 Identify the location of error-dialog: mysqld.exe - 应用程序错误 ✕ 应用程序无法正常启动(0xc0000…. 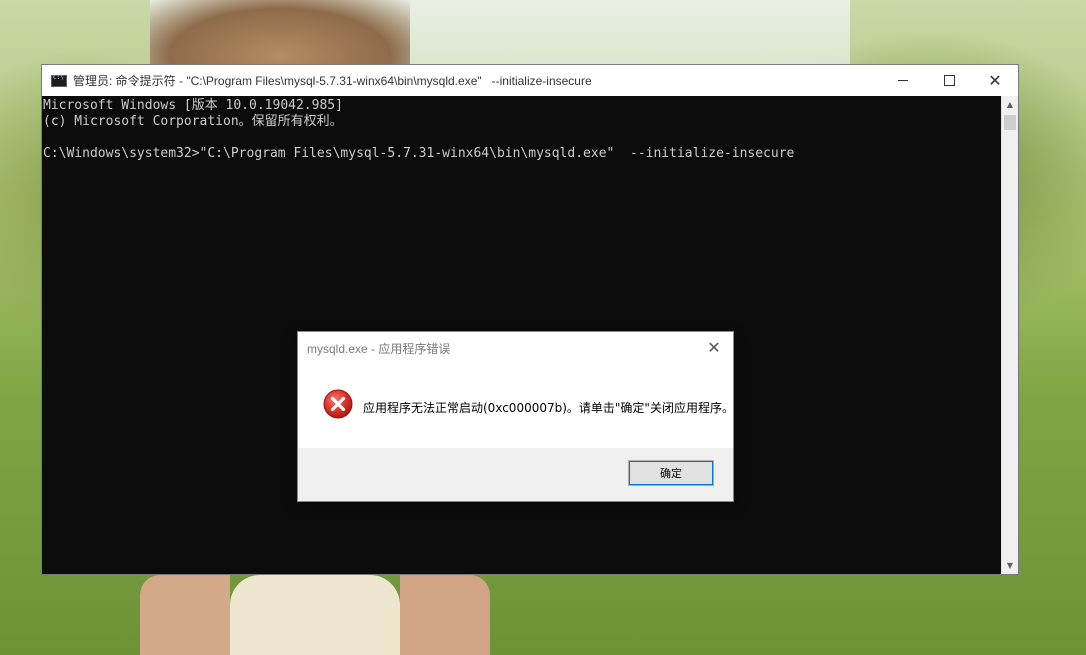
(515, 416).